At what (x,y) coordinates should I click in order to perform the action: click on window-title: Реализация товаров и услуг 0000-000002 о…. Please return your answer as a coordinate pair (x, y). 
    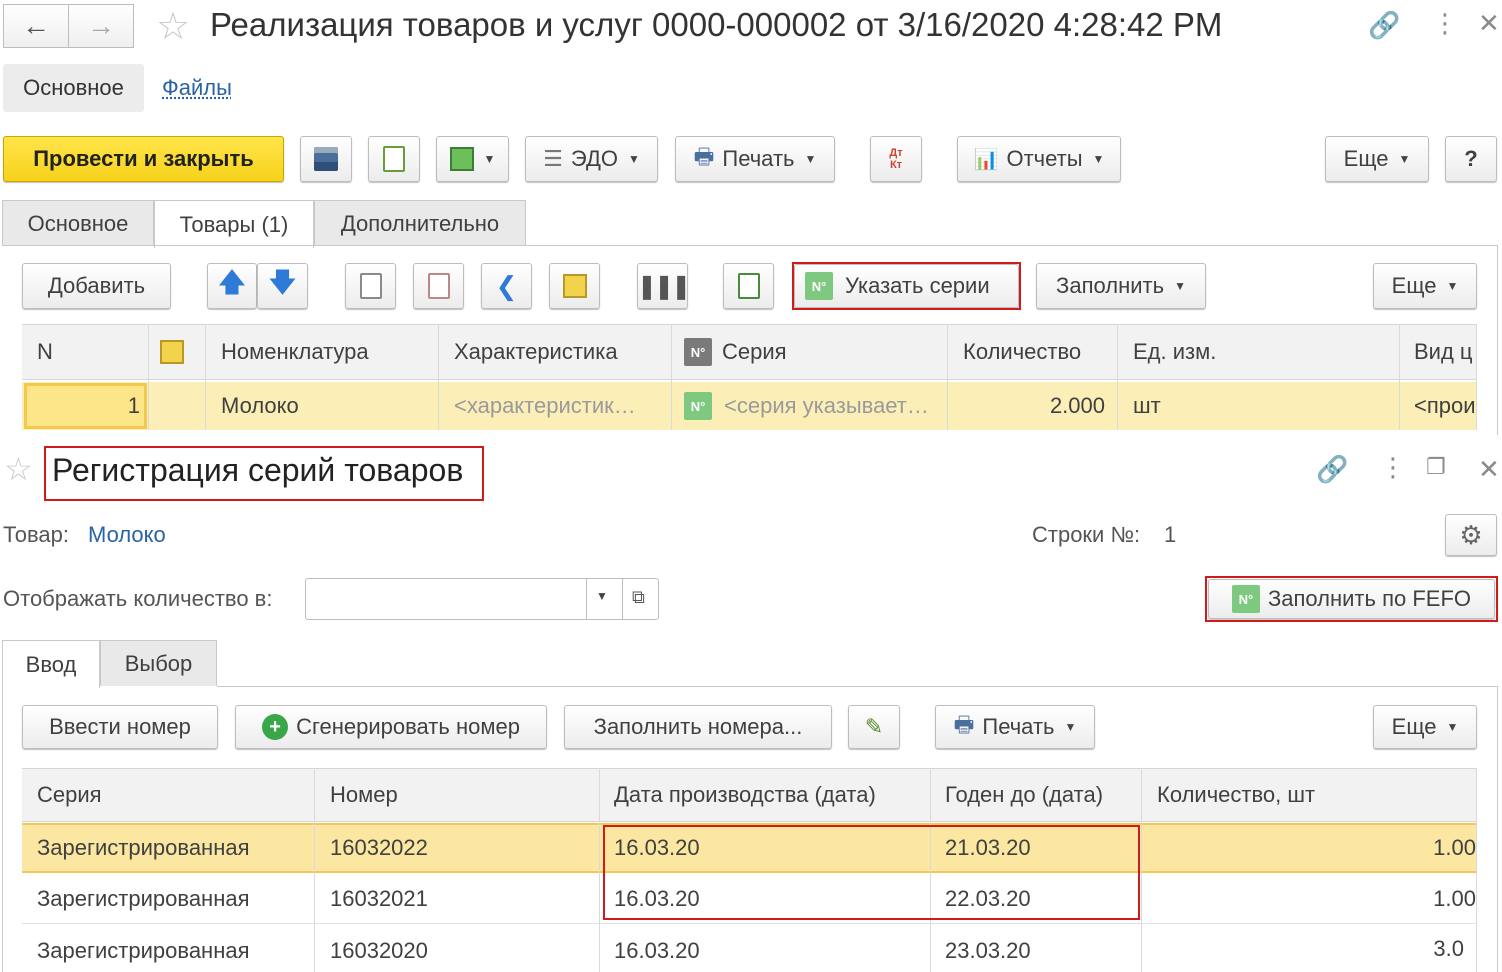
    Looking at the image, I should click on (716, 24).